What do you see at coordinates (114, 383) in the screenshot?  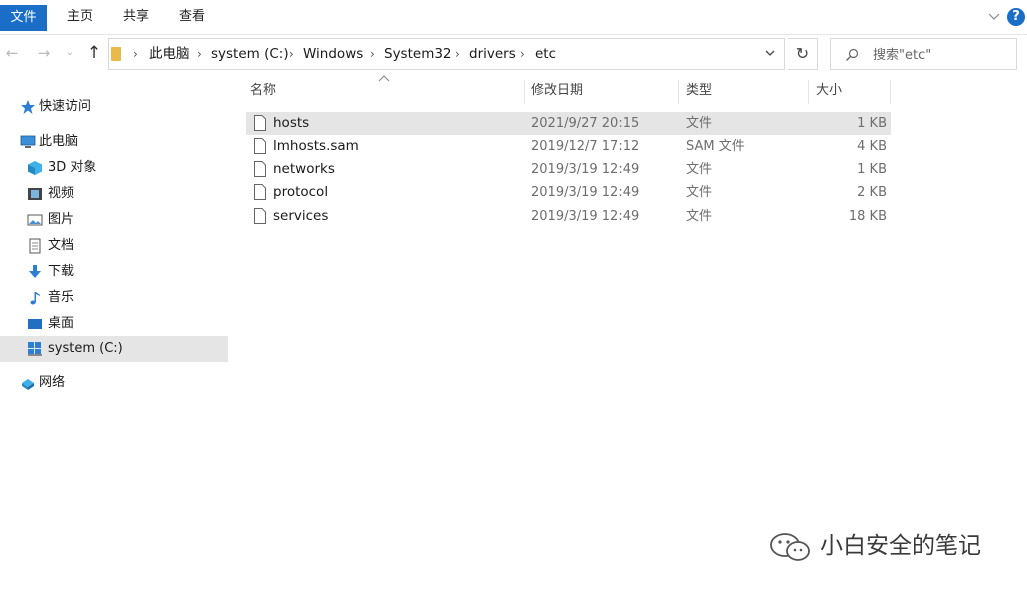 I see `sidebar-item-network: 网络` at bounding box center [114, 383].